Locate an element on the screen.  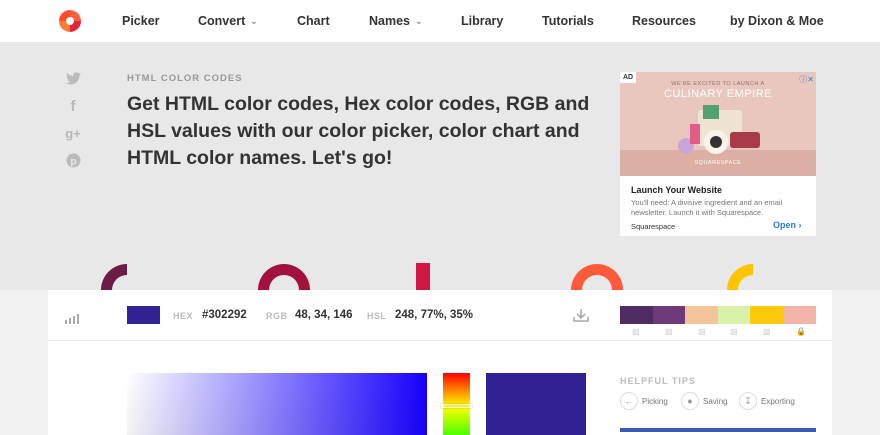
rgb-value: 48, 34, 146 is located at coordinates (324, 315).